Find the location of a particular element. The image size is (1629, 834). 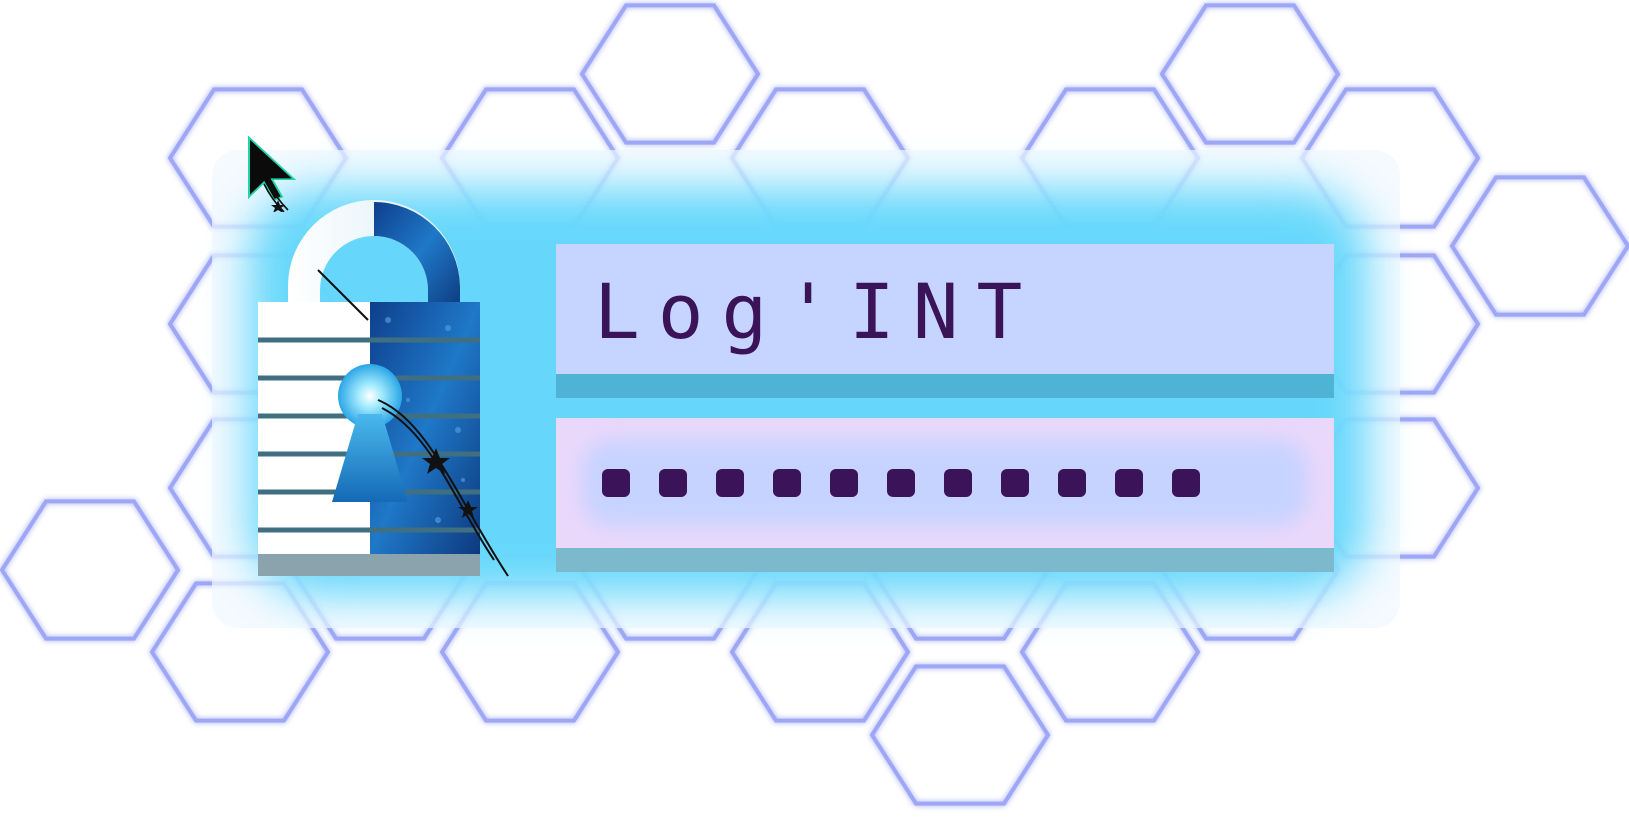

username-field: Log'INT is located at coordinates (945, 321).